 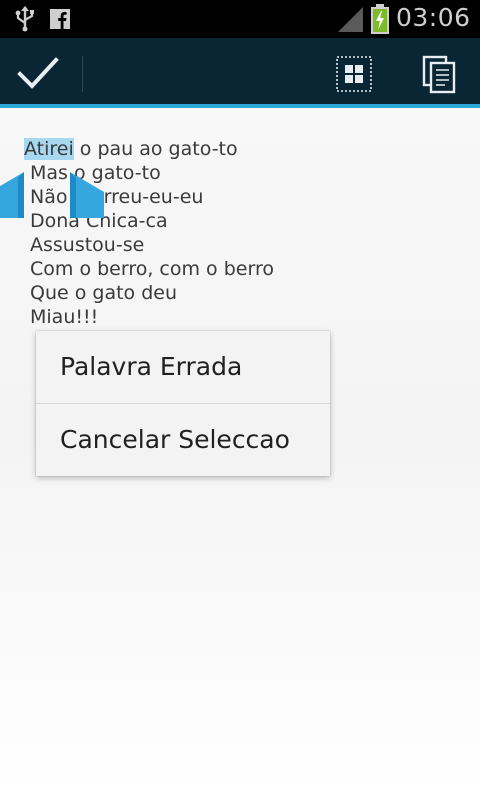 I want to click on status-bar: 03:06, so click(x=240, y=19).